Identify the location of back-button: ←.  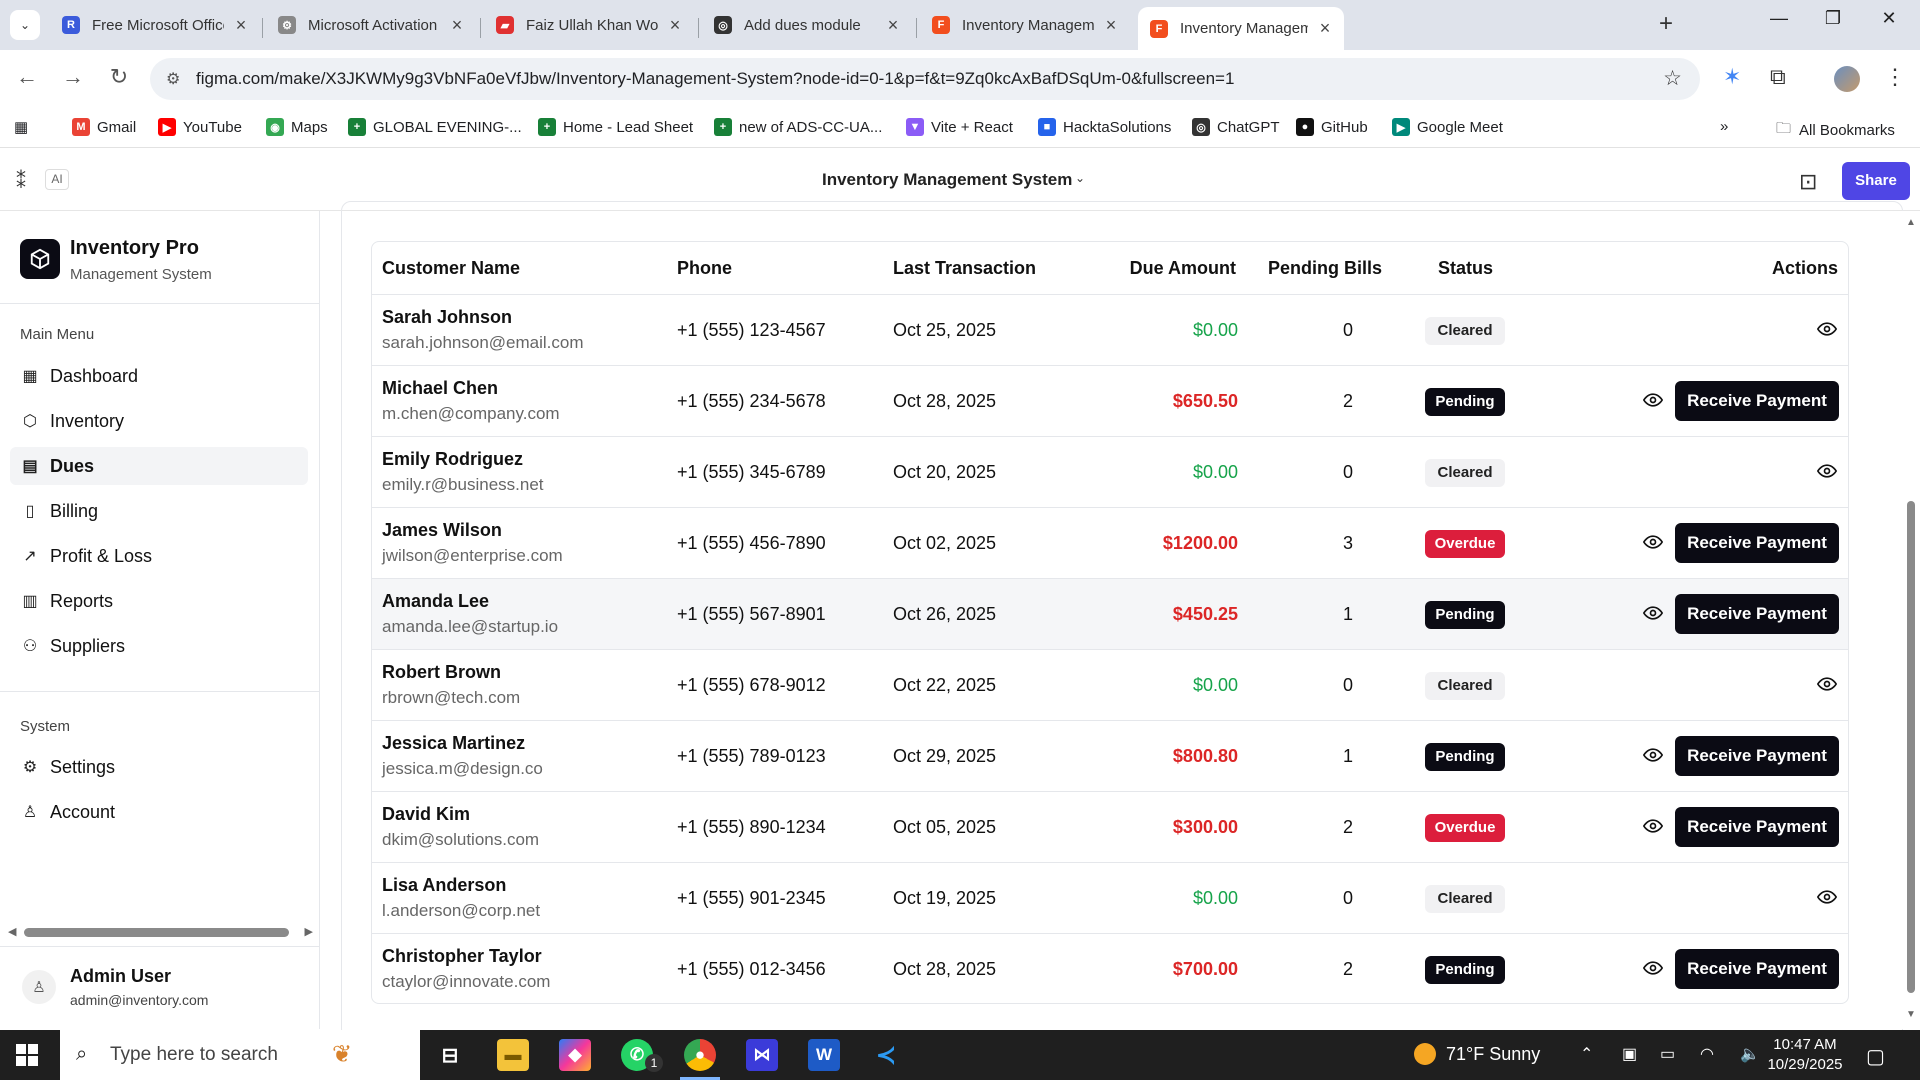
(27, 77).